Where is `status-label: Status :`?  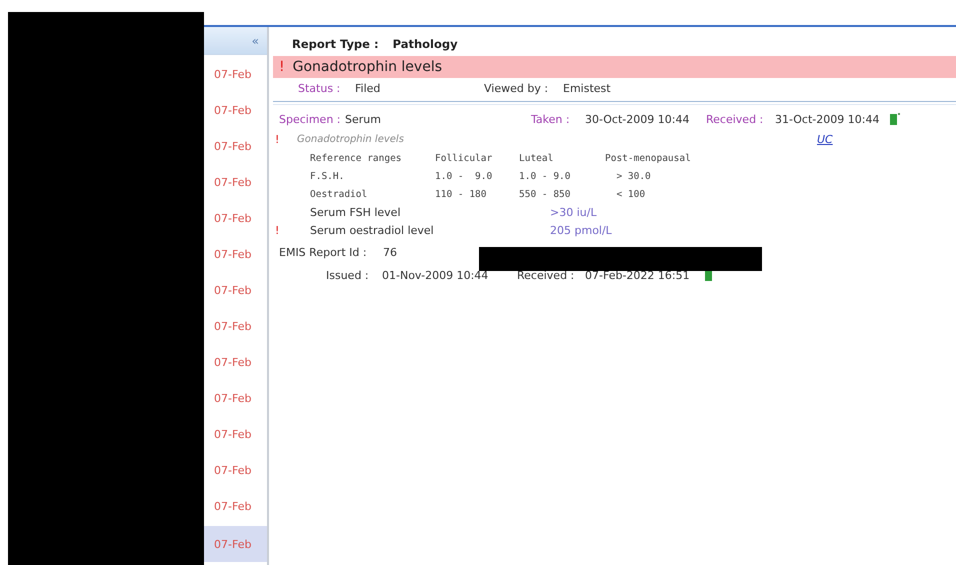 status-label: Status : is located at coordinates (320, 88).